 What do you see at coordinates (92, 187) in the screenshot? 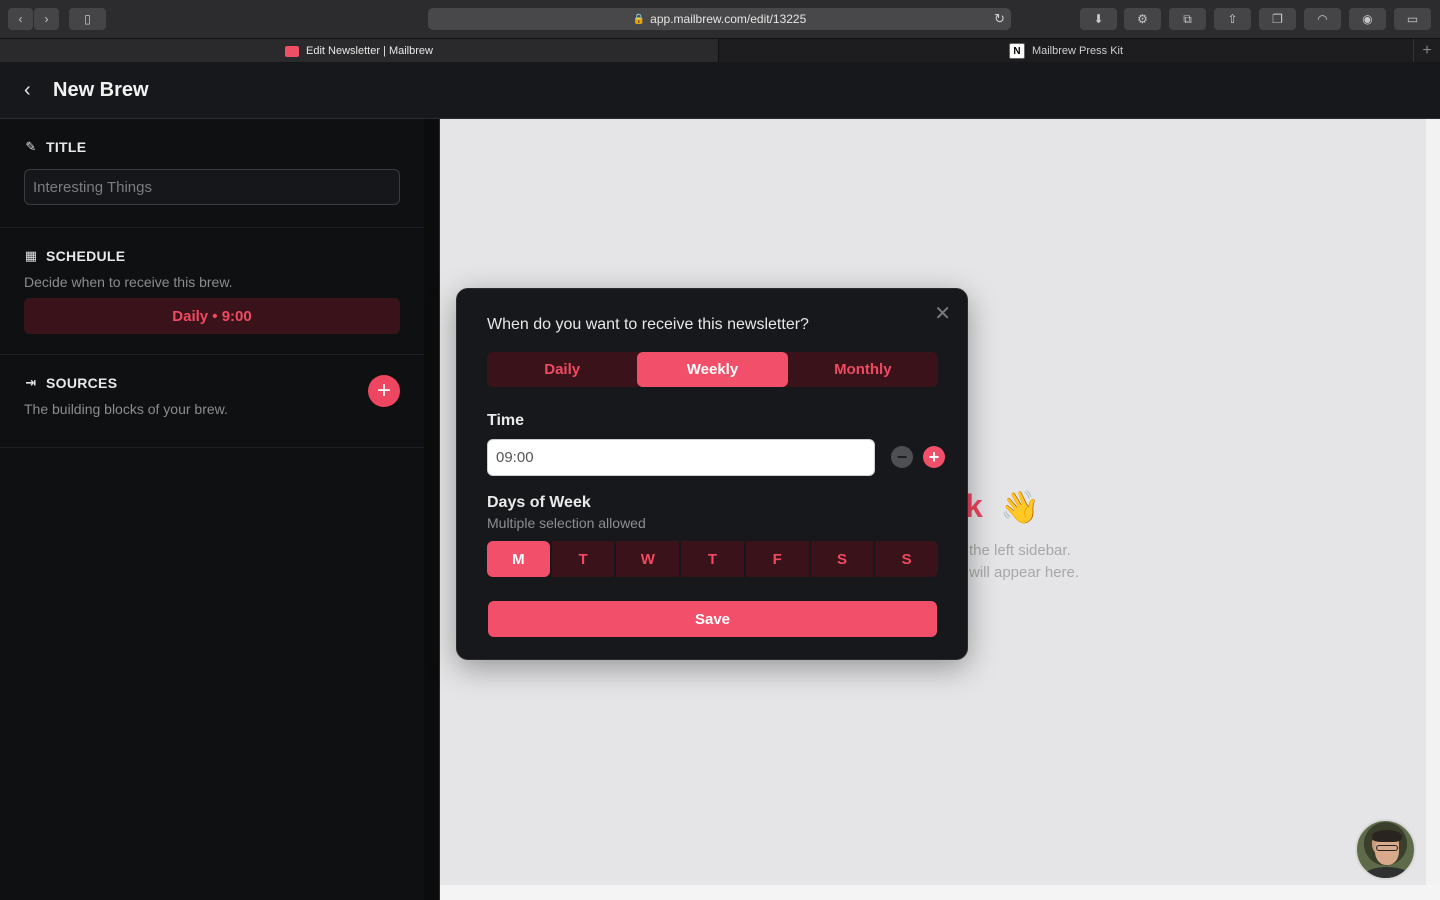
I see `title-input-value: Interesting Things` at bounding box center [92, 187].